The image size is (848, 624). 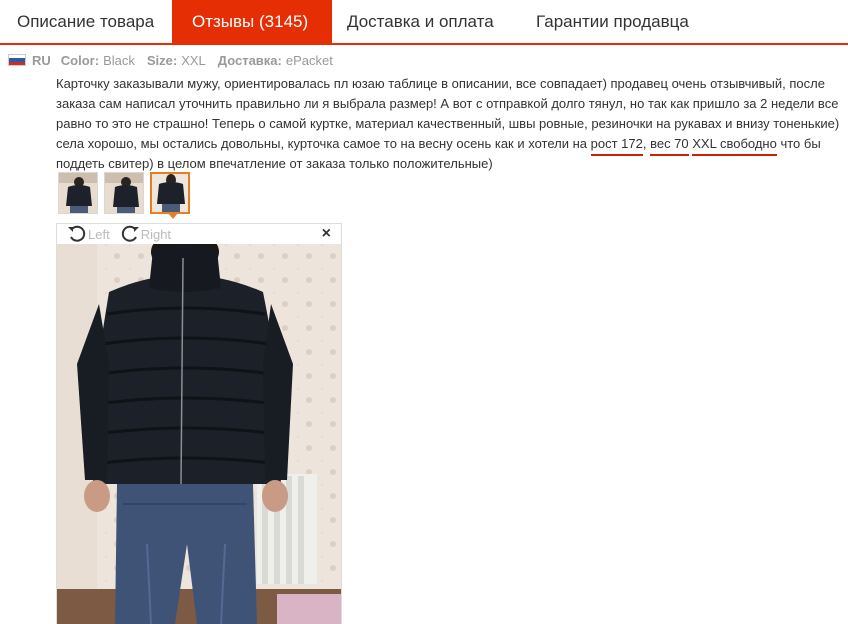 What do you see at coordinates (669, 146) in the screenshot?
I see `highlight-weight: вес 70` at bounding box center [669, 146].